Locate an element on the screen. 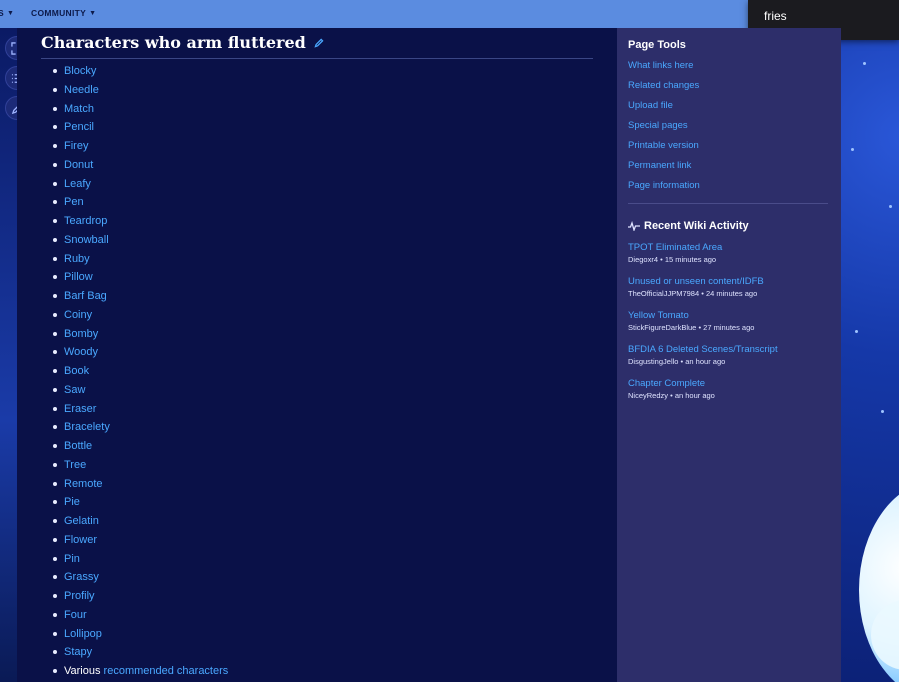 The image size is (899, 682). list-item: Barf Bag is located at coordinates (140, 298).